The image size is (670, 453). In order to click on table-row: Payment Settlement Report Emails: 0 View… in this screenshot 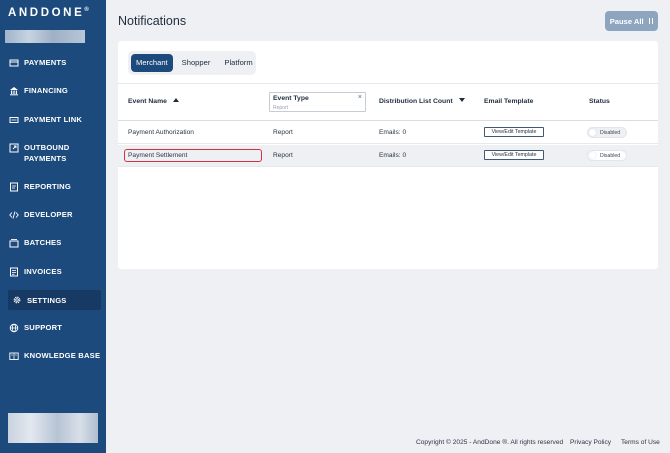, I will do `click(388, 156)`.